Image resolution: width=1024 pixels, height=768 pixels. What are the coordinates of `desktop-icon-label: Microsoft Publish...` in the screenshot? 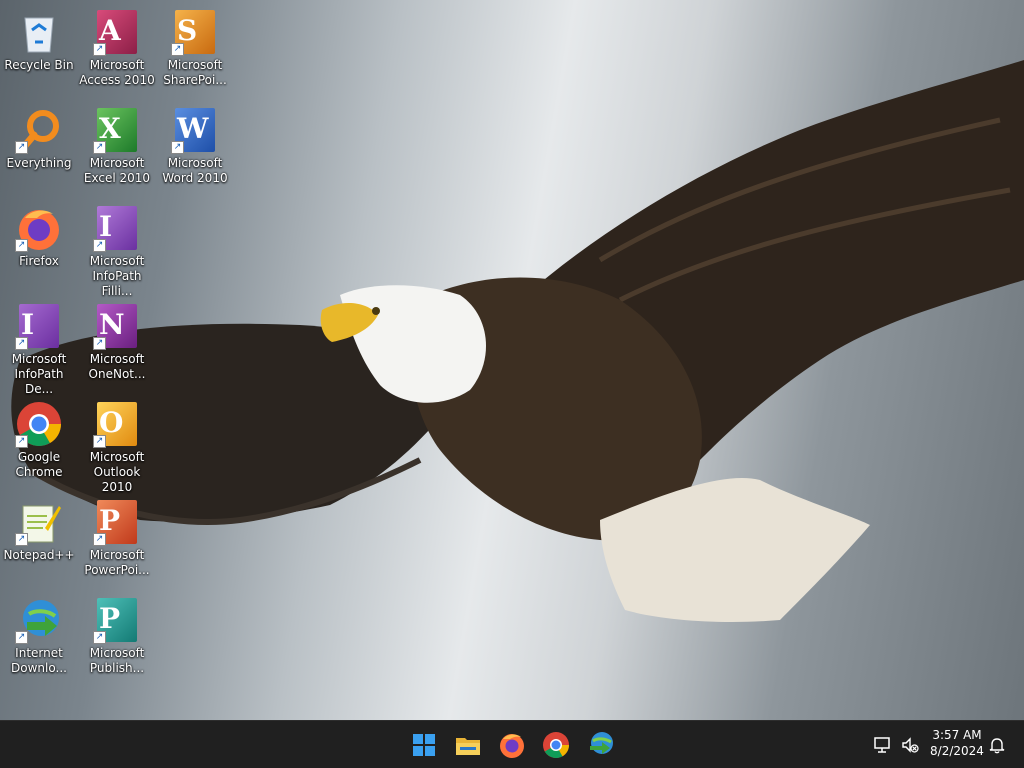 It's located at (117, 660).